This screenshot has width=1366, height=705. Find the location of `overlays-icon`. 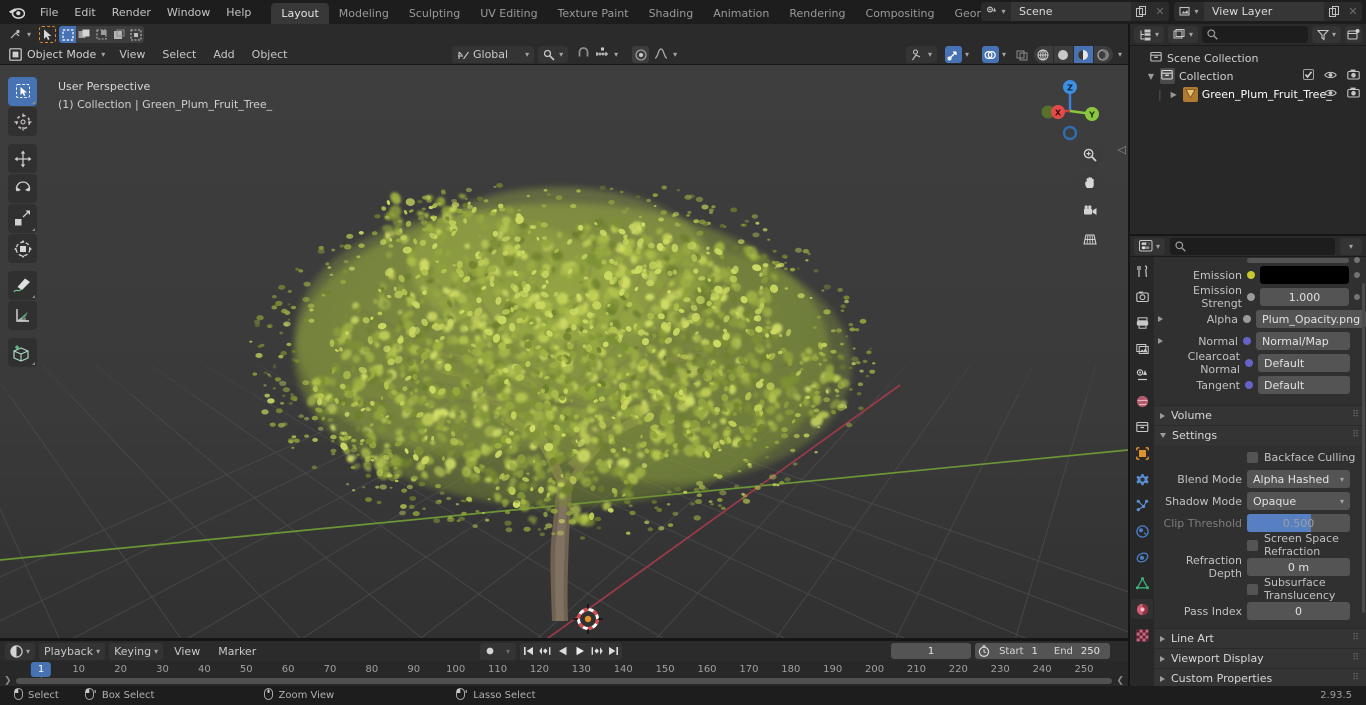

overlays-icon is located at coordinates (990, 54).